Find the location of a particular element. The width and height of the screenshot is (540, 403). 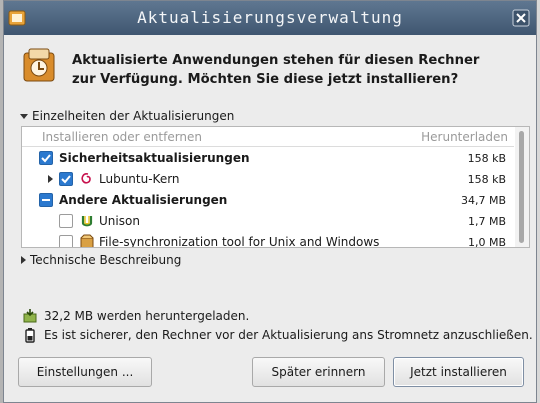

collapsed-arrow-icon is located at coordinates (23, 260).